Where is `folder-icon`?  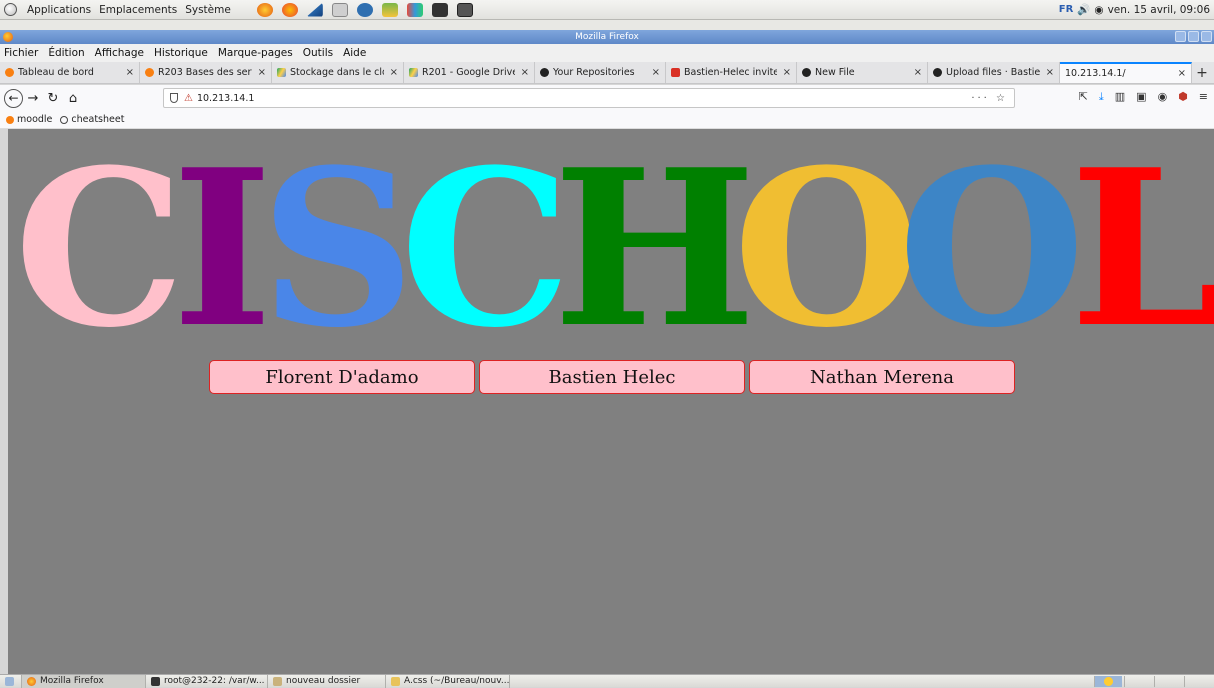 folder-icon is located at coordinates (277, 681).